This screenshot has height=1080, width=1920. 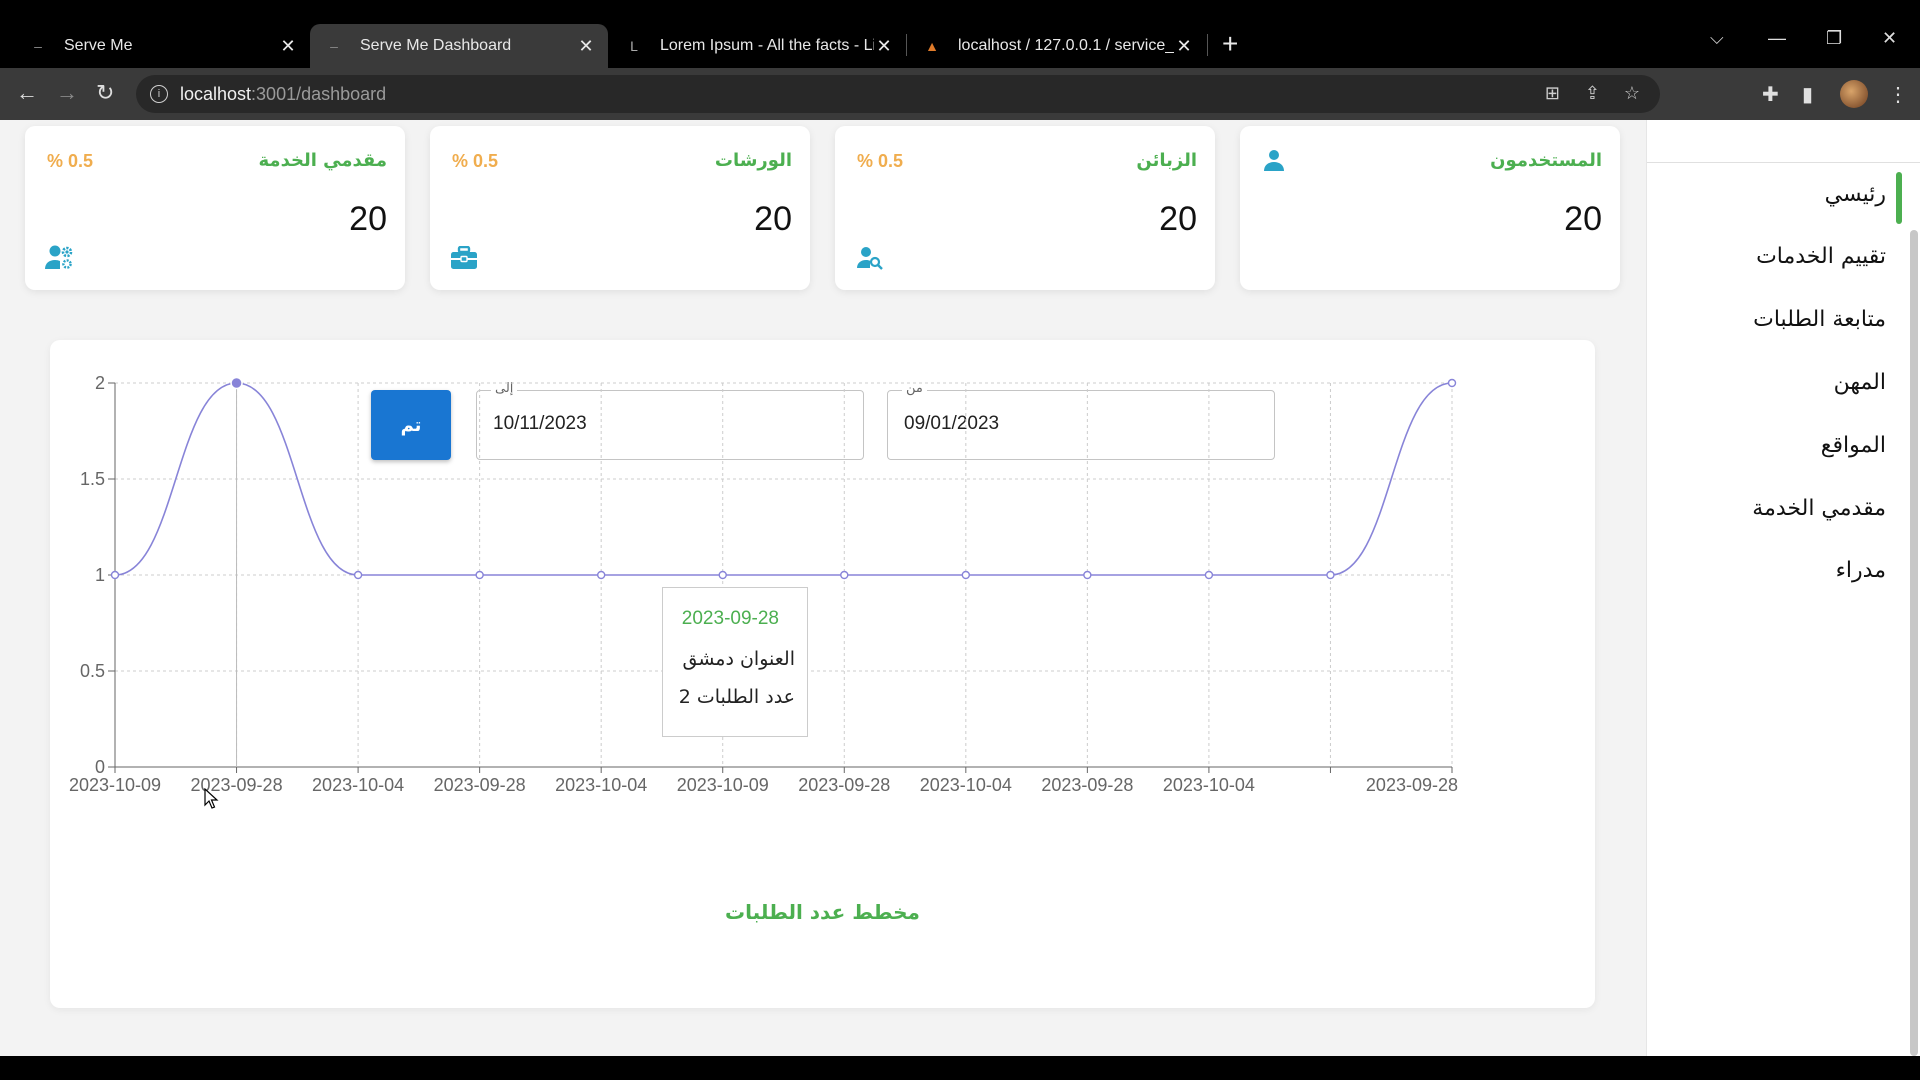 I want to click on tab-serve-me: – Serve Me ✕, so click(x=162, y=46).